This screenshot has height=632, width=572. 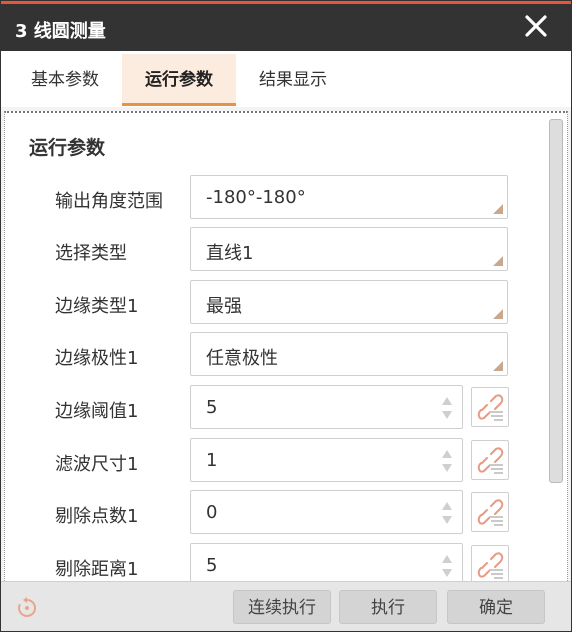 What do you see at coordinates (536, 26) in the screenshot?
I see `close-icon` at bounding box center [536, 26].